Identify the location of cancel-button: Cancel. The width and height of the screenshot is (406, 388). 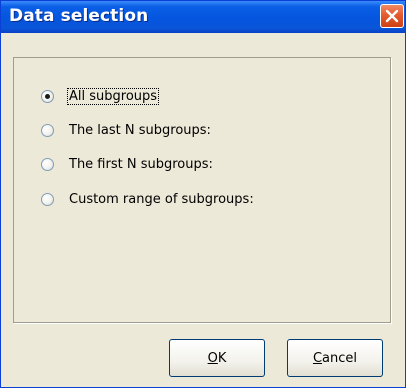
(335, 358).